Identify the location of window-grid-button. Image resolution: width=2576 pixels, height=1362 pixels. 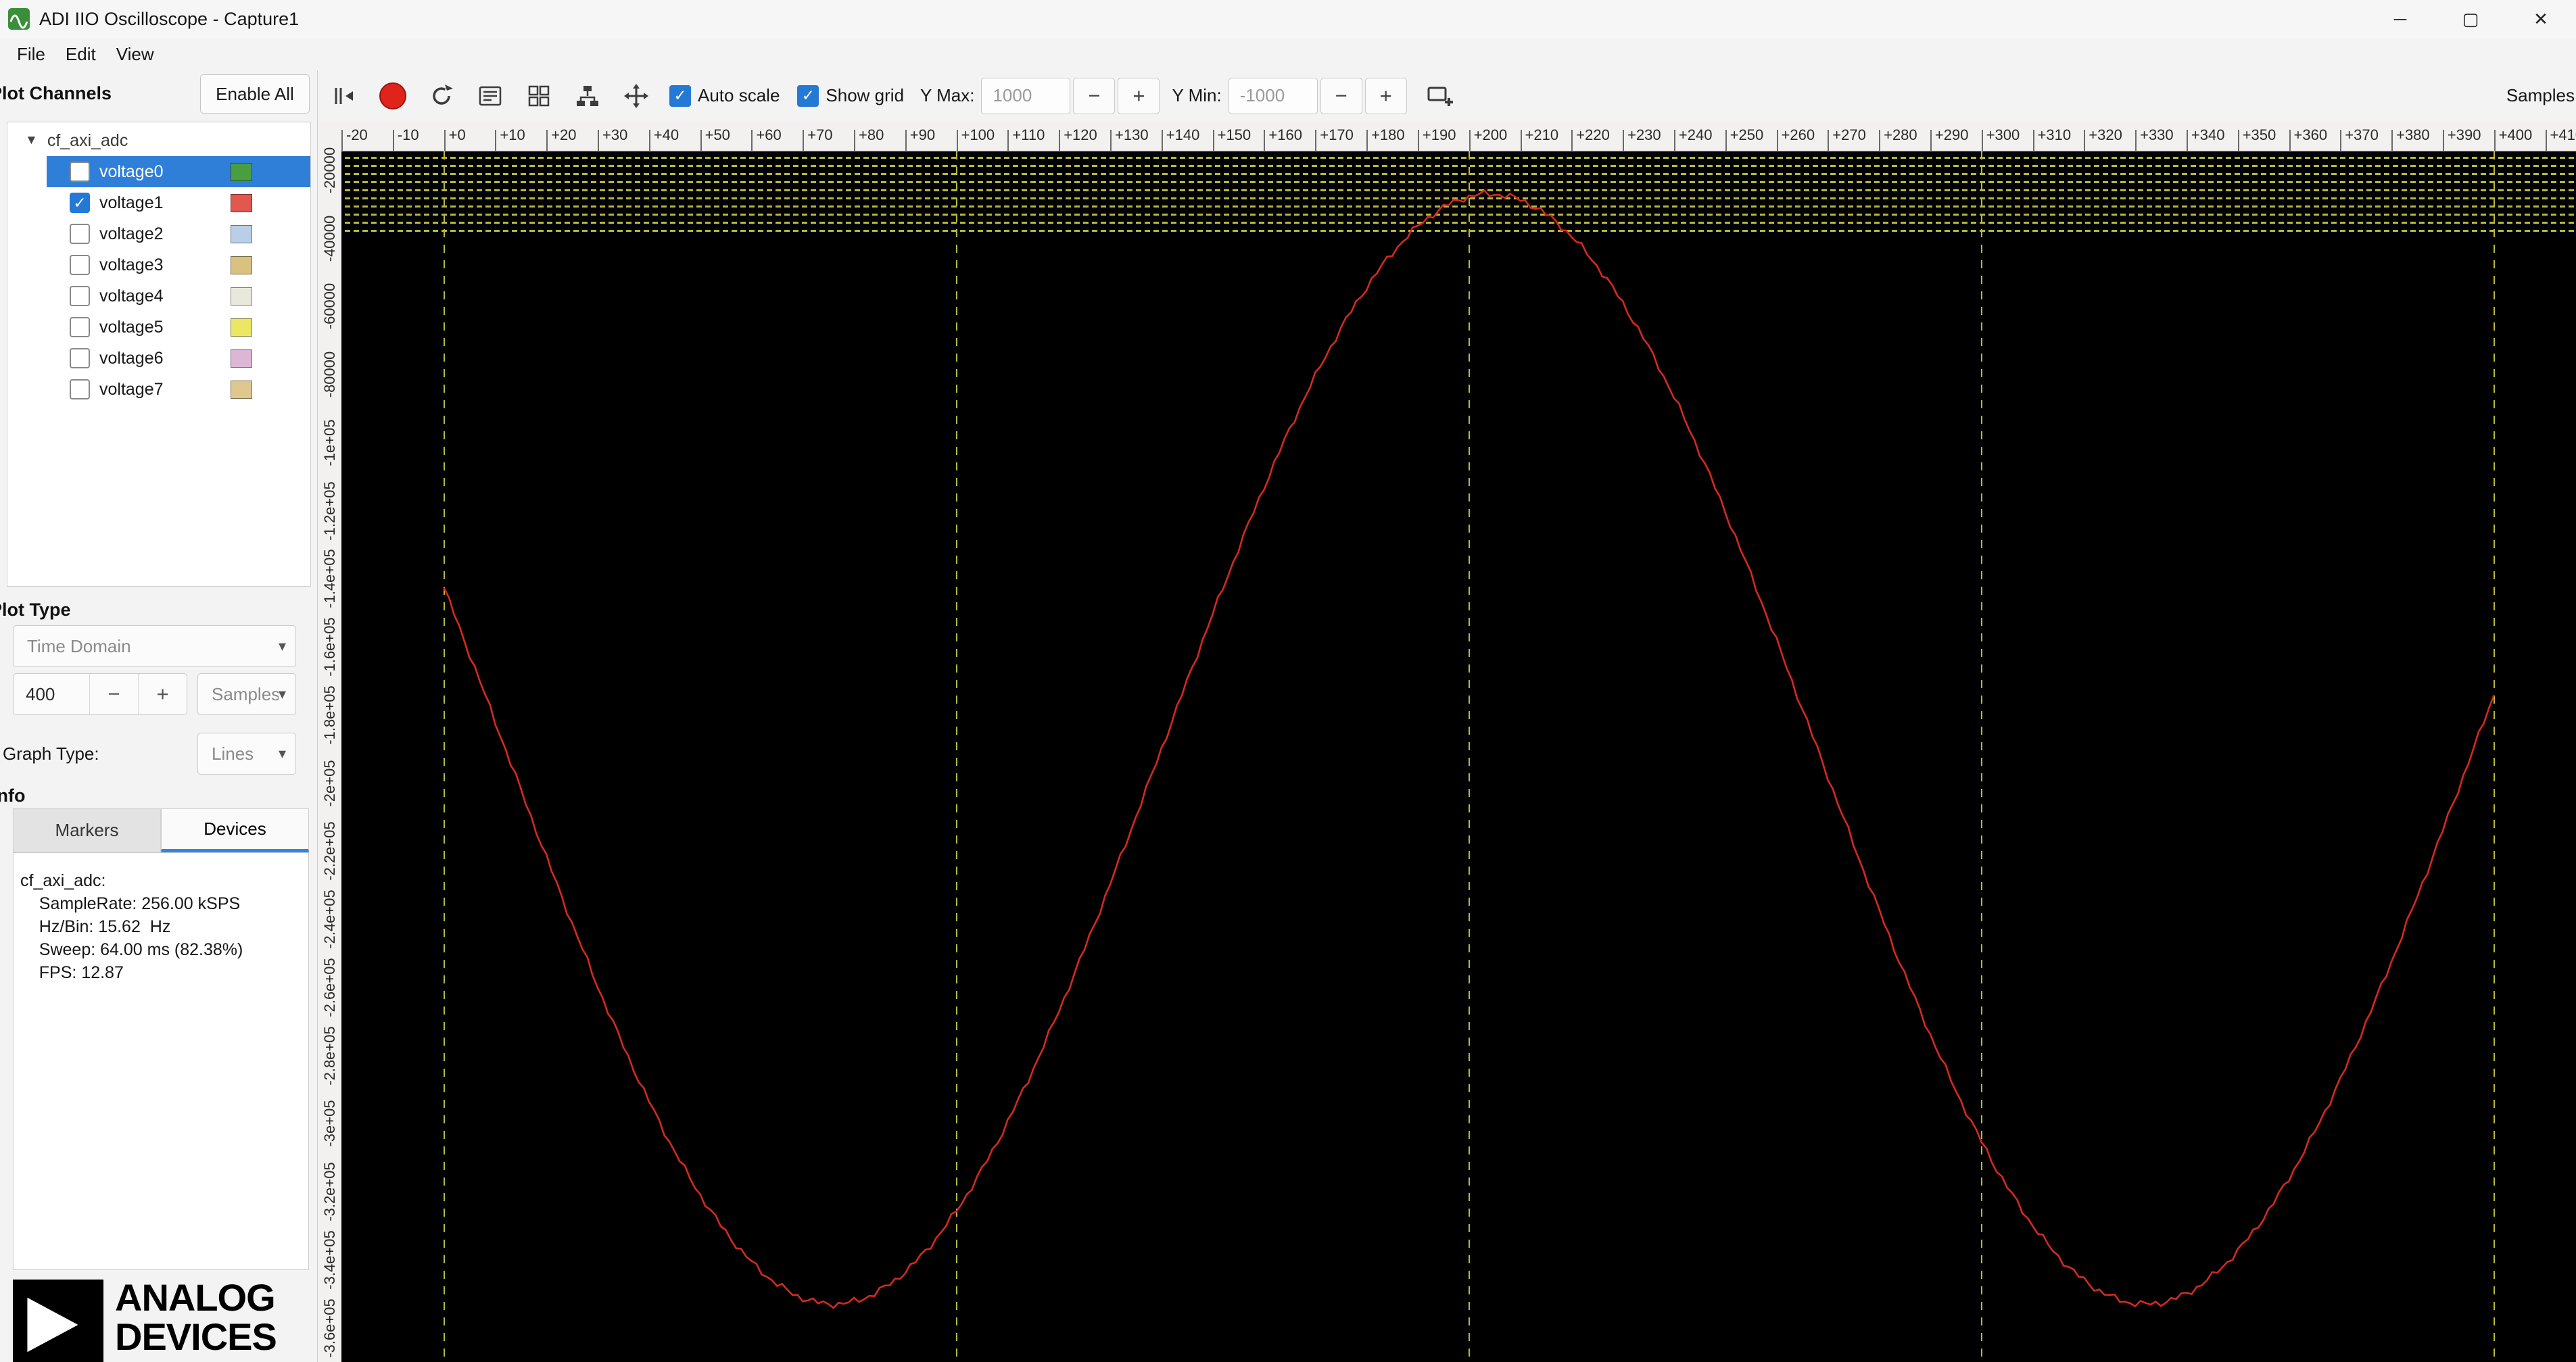
(539, 96).